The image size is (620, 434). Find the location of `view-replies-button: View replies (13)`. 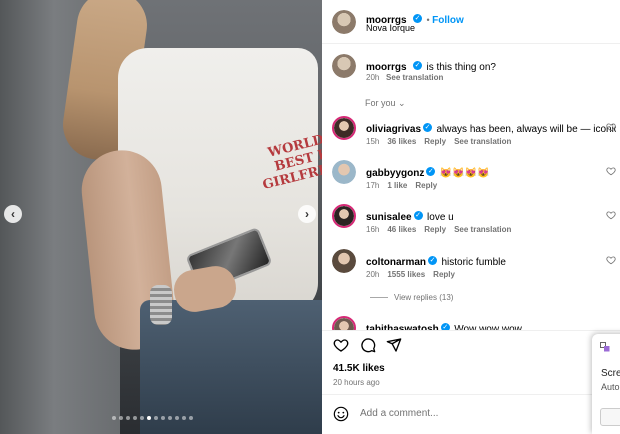

view-replies-button: View replies (13) is located at coordinates (411, 297).